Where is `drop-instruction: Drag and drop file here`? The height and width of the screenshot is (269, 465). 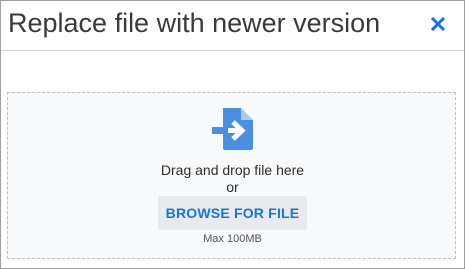 drop-instruction: Drag and drop file here is located at coordinates (232, 170).